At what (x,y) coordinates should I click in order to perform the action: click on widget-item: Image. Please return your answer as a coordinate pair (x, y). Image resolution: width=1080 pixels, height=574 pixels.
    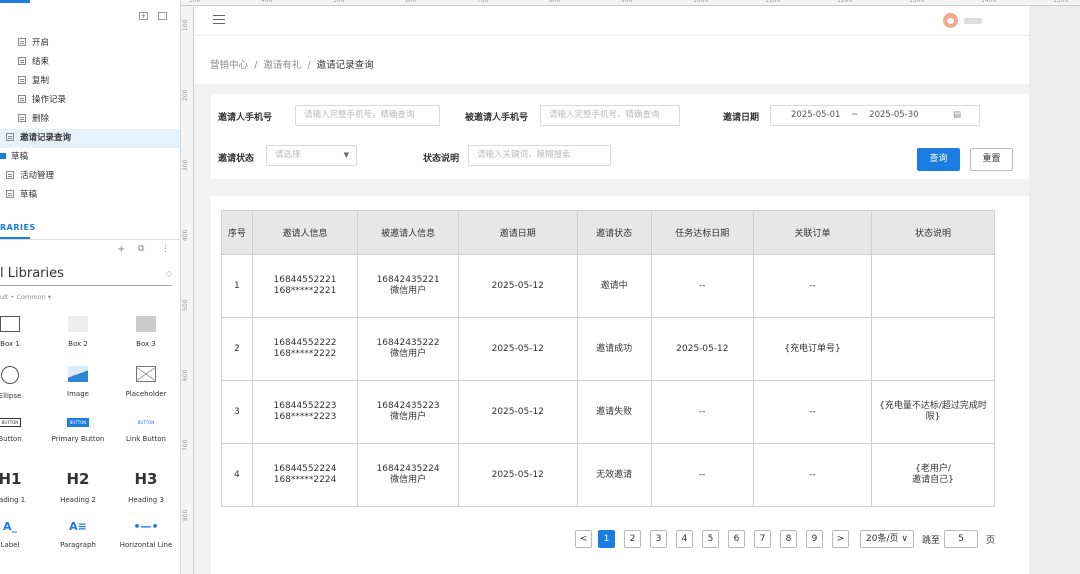
    Looking at the image, I should click on (78, 382).